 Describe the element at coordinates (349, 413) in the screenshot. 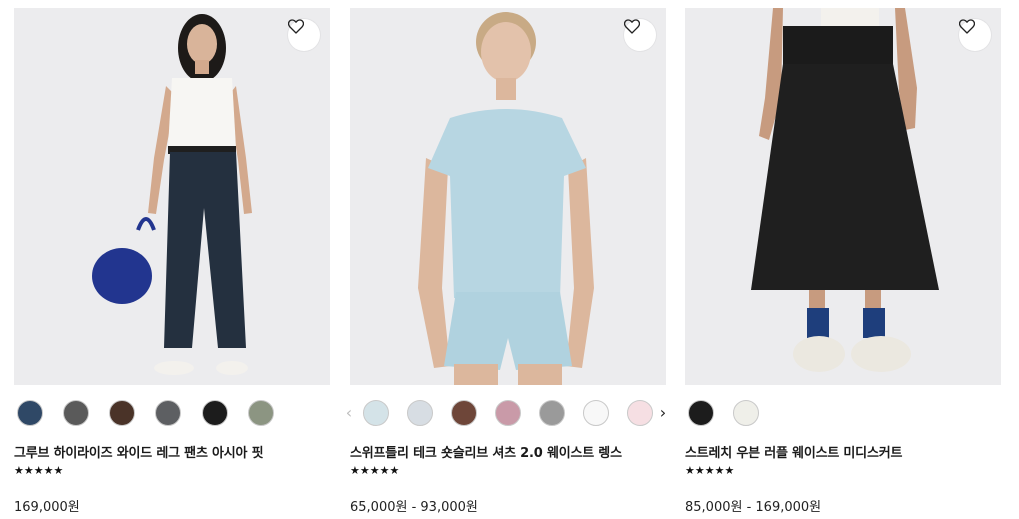

I see `chevron-left-icon: ‹` at that location.